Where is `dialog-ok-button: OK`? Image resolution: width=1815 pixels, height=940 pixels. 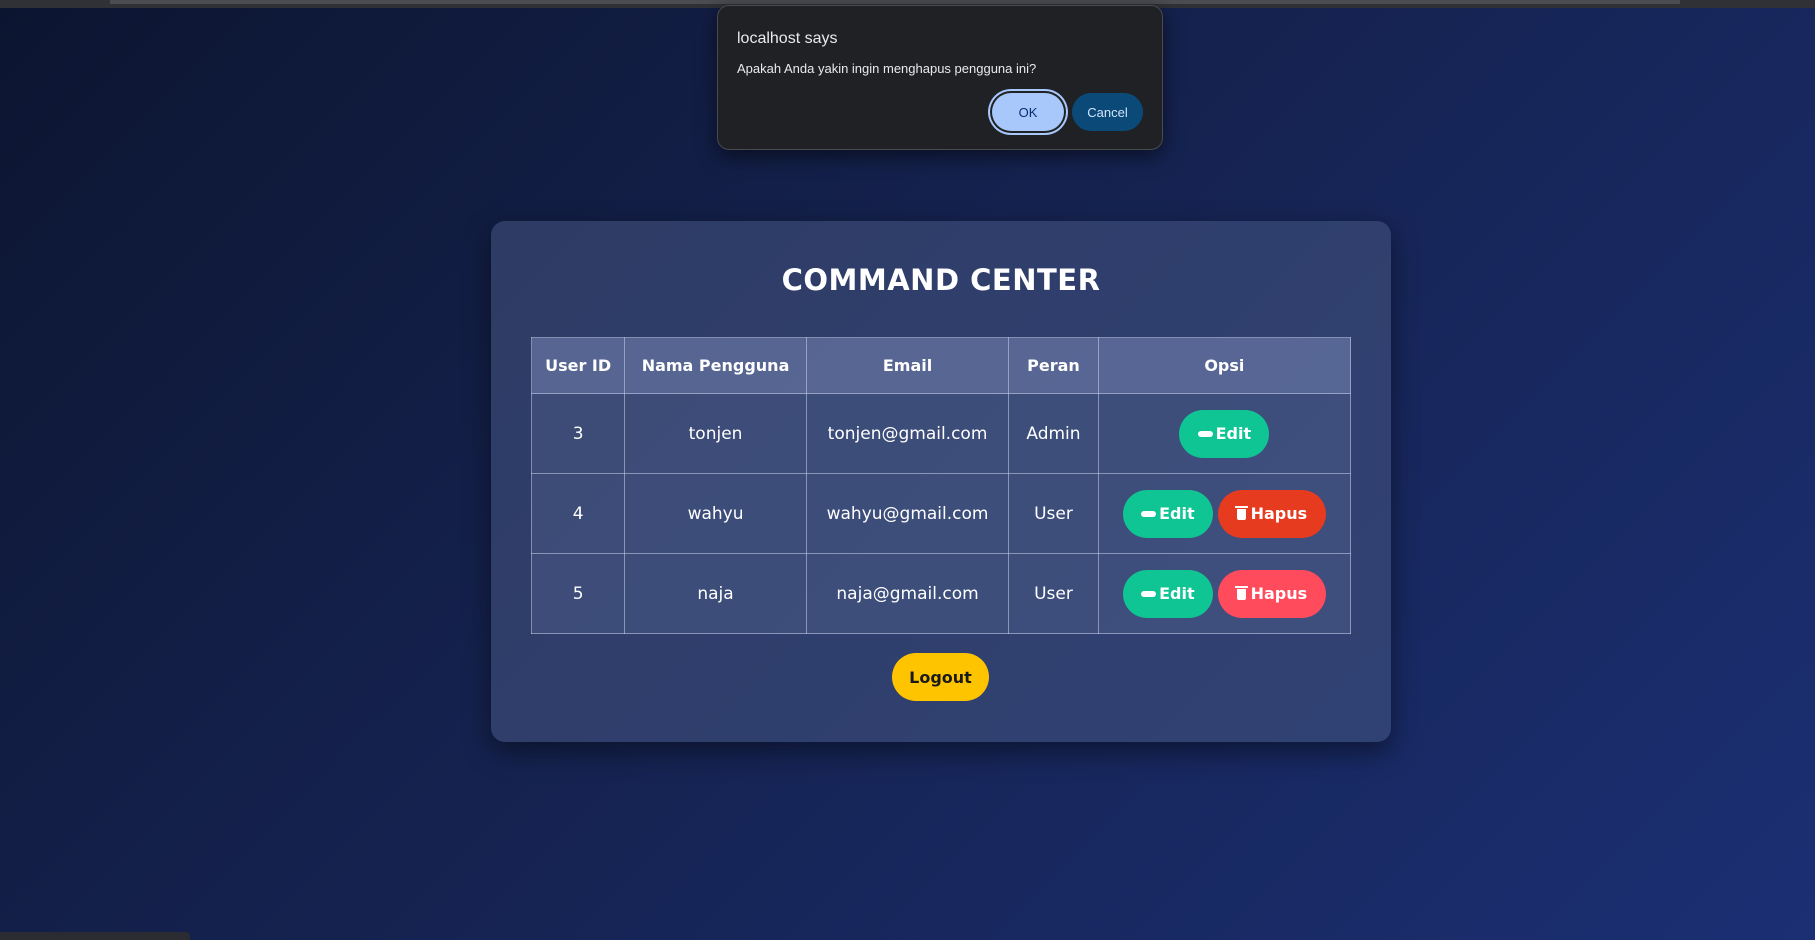
dialog-ok-button: OK is located at coordinates (1028, 112).